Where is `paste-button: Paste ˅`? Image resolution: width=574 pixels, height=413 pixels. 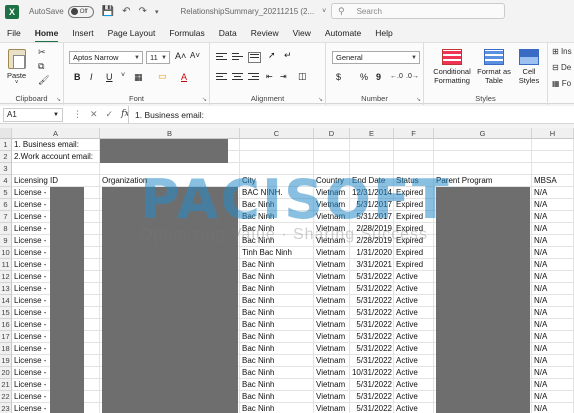 paste-button: Paste ˅ is located at coordinates (16, 67).